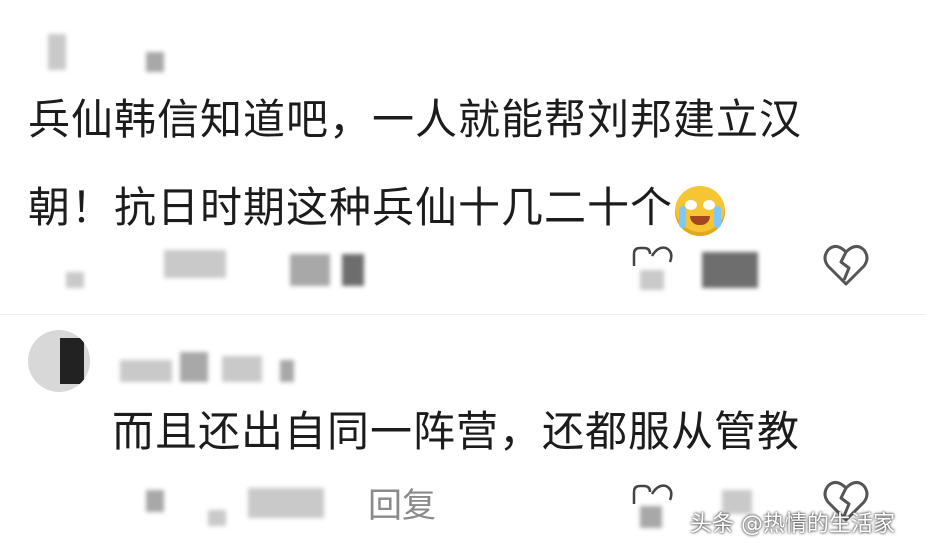  Describe the element at coordinates (353, 270) in the screenshot. I see `blurred-meta-1d` at that location.